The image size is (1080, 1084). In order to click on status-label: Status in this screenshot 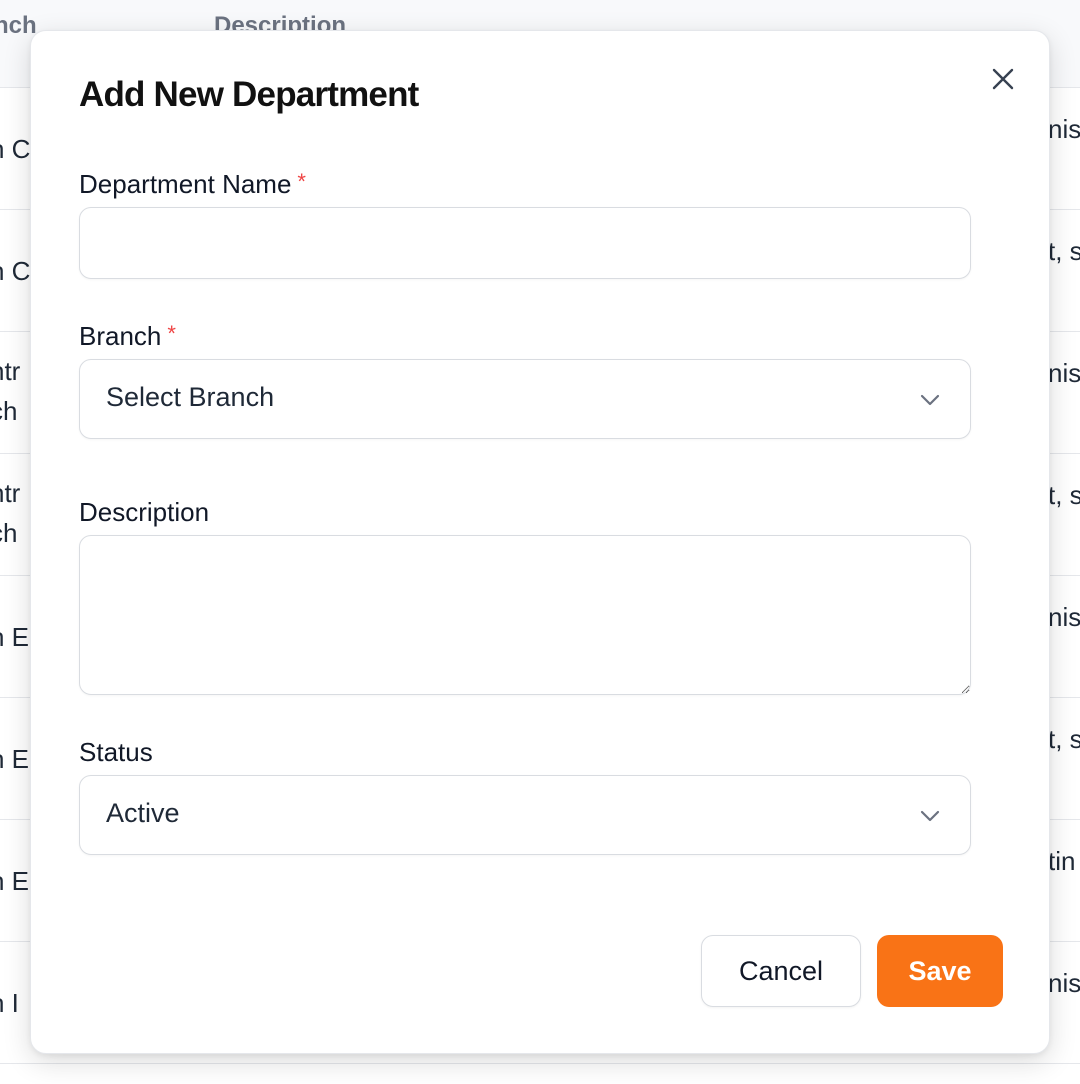, I will do `click(116, 752)`.